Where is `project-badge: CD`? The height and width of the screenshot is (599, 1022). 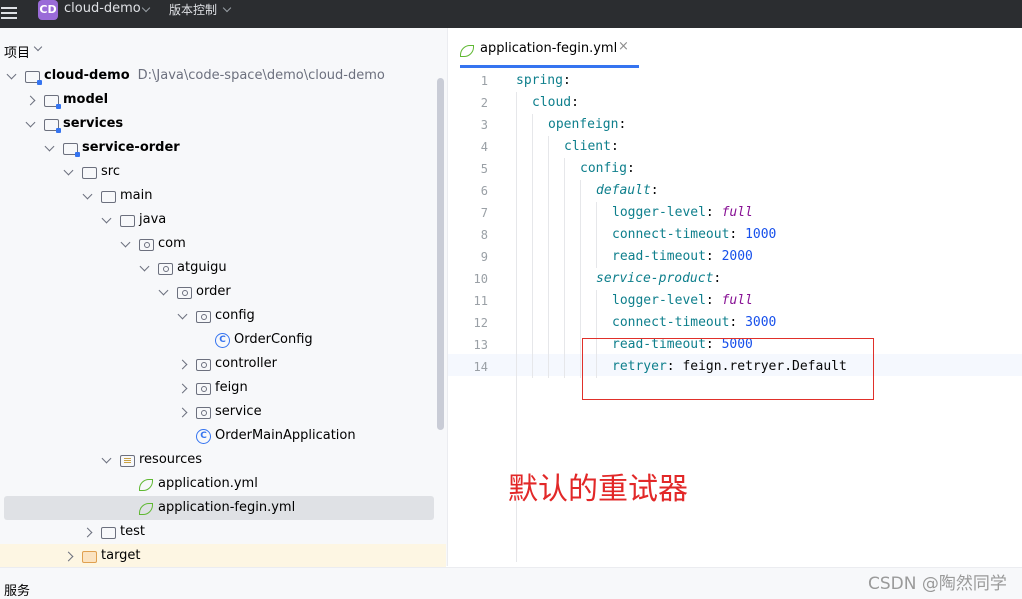 project-badge: CD is located at coordinates (48, 10).